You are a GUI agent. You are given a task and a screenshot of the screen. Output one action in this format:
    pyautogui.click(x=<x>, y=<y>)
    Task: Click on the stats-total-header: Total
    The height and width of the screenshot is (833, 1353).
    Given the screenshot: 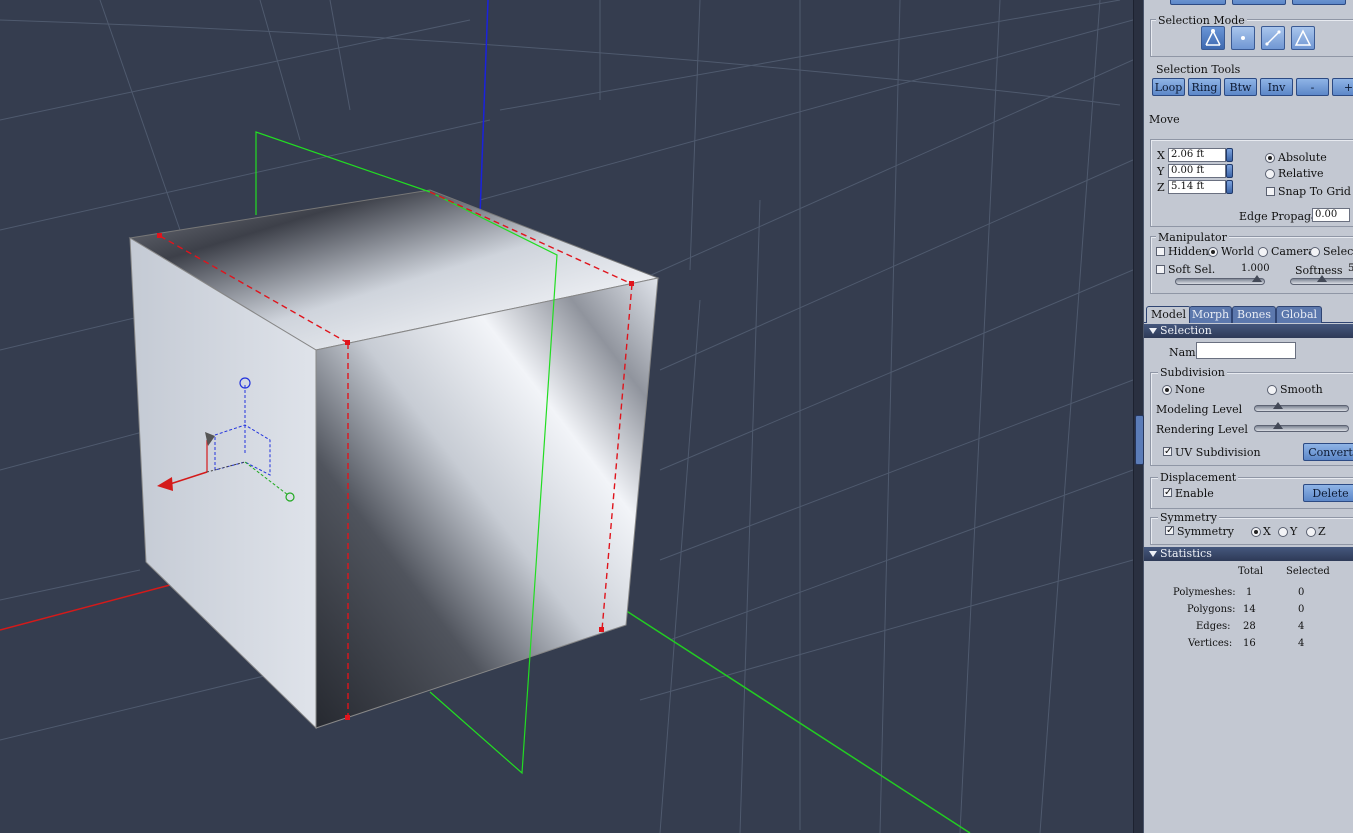 What is the action you would take?
    pyautogui.click(x=1251, y=571)
    